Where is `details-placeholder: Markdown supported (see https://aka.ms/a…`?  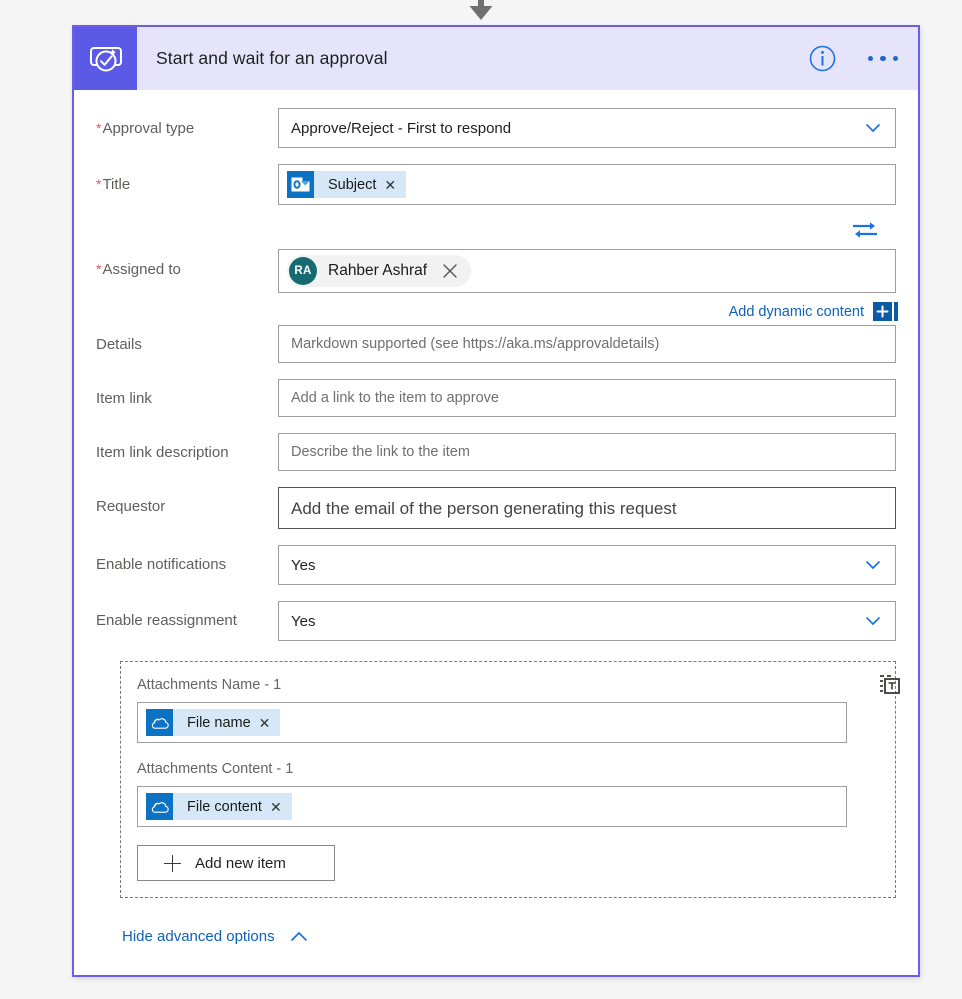 details-placeholder: Markdown supported (see https://aka.ms/a… is located at coordinates (475, 343).